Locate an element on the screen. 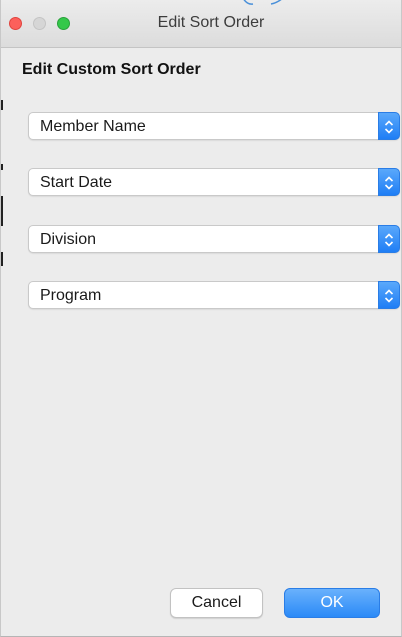 The image size is (402, 637). background-arc-decoration is located at coordinates (262, 2).